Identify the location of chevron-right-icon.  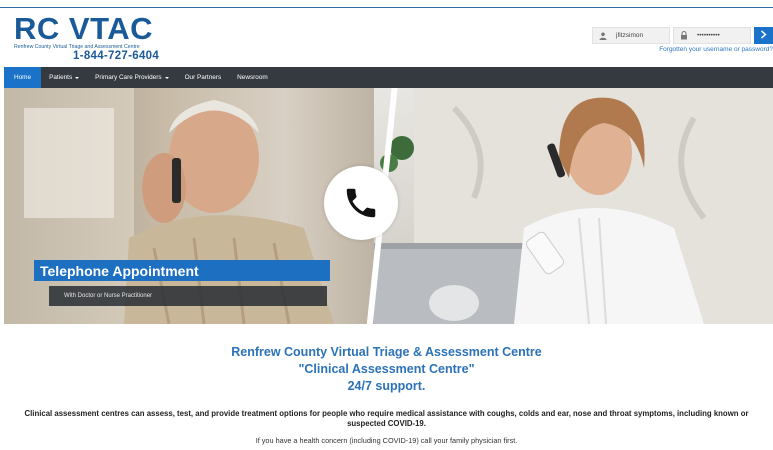
(763, 35).